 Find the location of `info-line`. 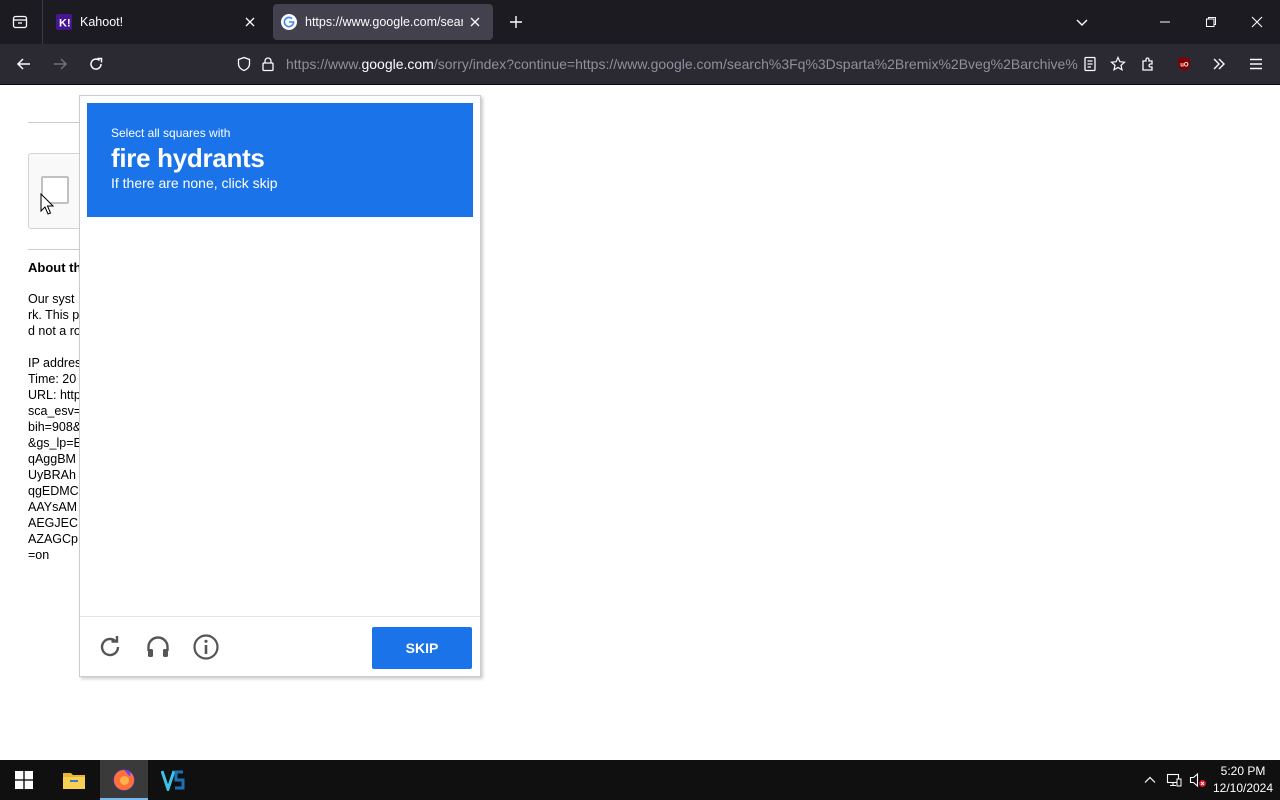

info-line is located at coordinates (54, 347).